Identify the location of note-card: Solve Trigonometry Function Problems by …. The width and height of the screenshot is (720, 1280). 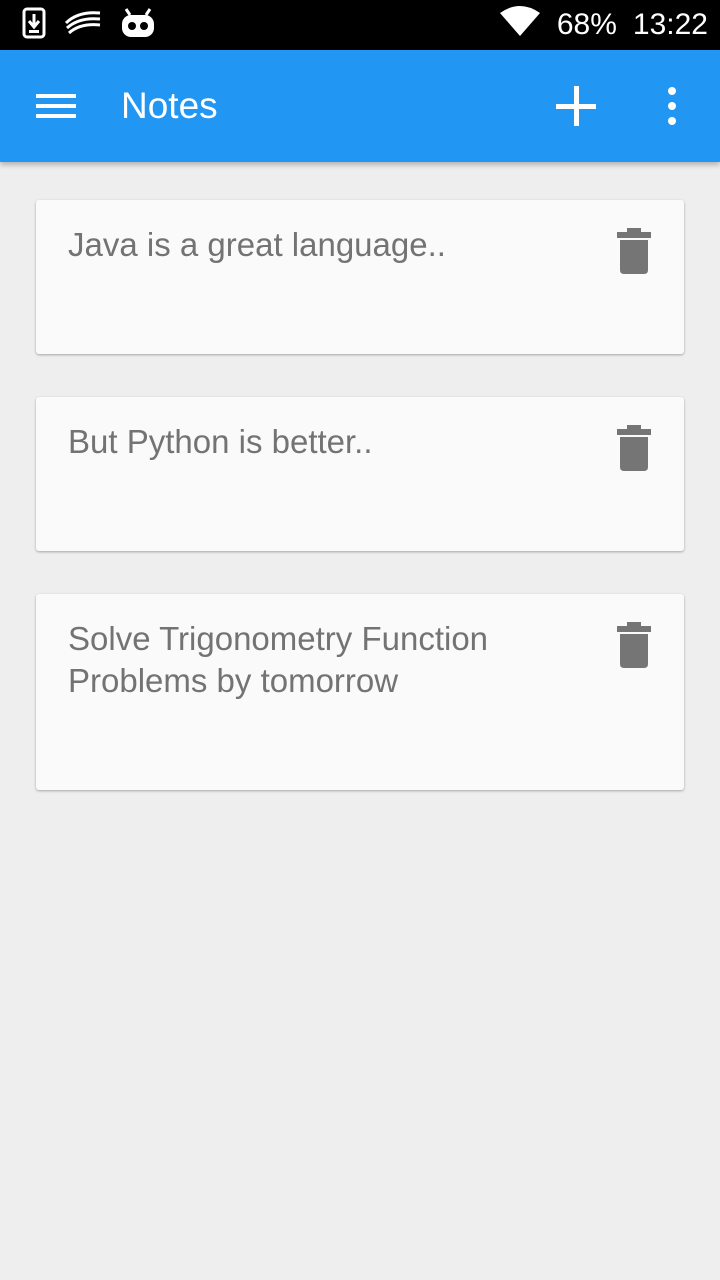
(360, 692).